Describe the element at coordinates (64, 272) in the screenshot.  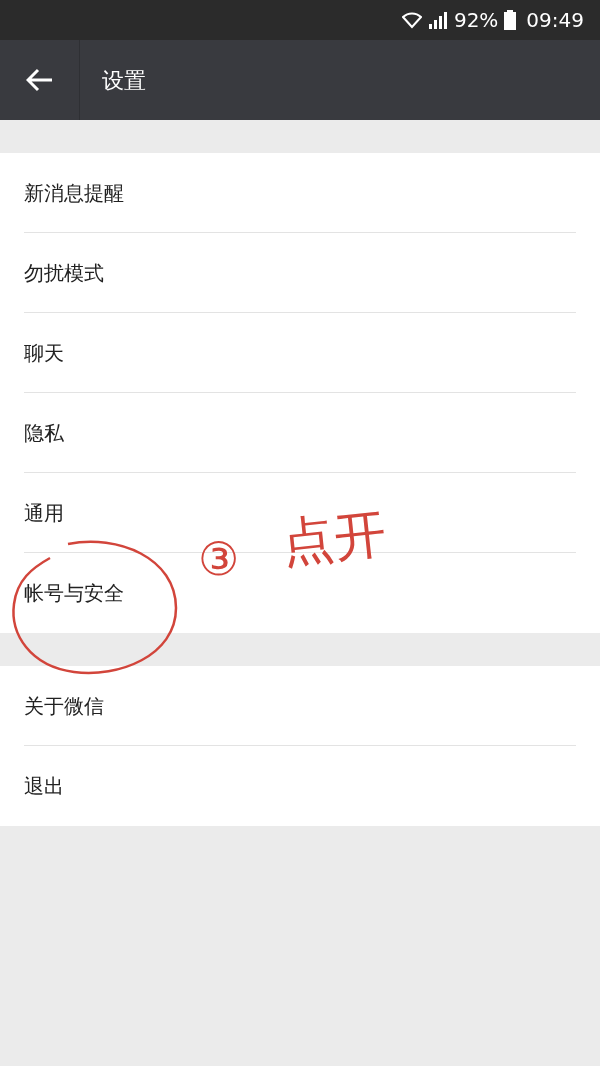
I see `settings-item: 勿扰模式` at that location.